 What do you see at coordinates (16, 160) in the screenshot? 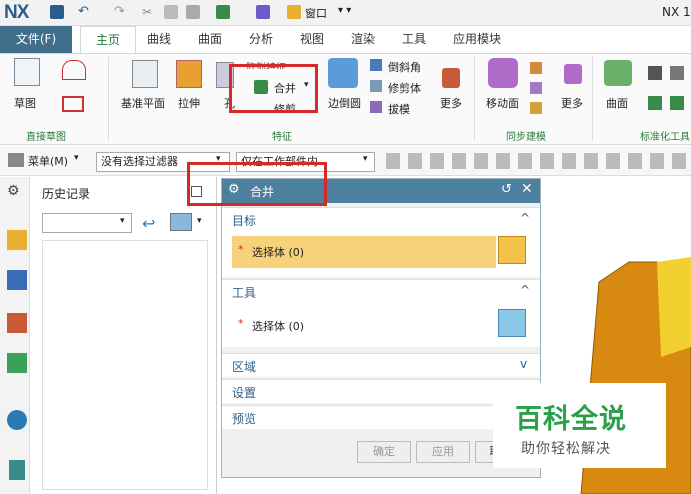
I see `menu-icon` at bounding box center [16, 160].